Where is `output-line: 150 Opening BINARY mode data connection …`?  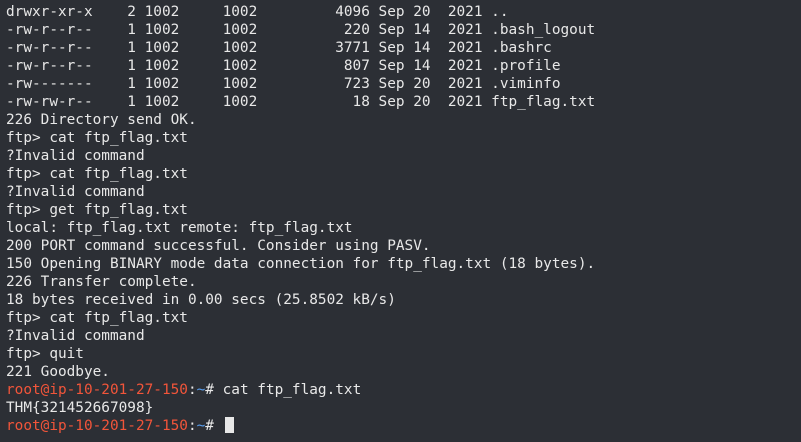
output-line: 150 Opening BINARY mode data connection … is located at coordinates (301, 264).